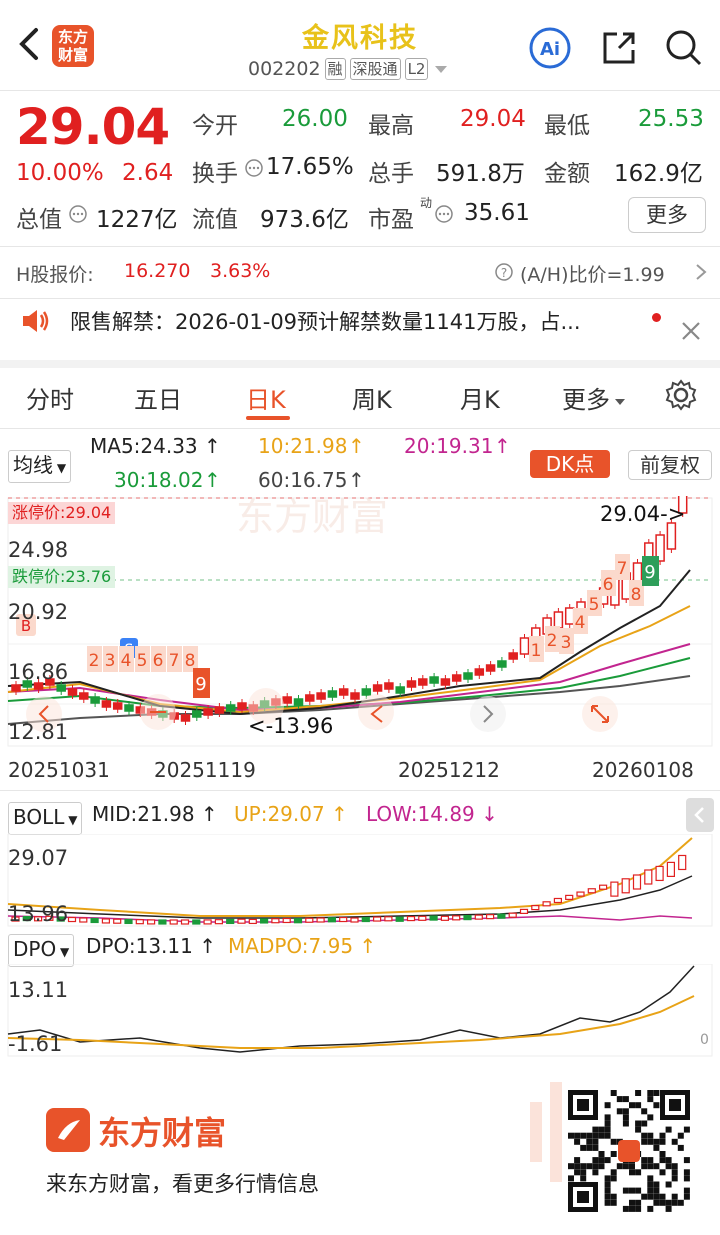 Image resolution: width=720 pixels, height=1235 pixels. I want to click on svg-text: 2, so click(552, 641).